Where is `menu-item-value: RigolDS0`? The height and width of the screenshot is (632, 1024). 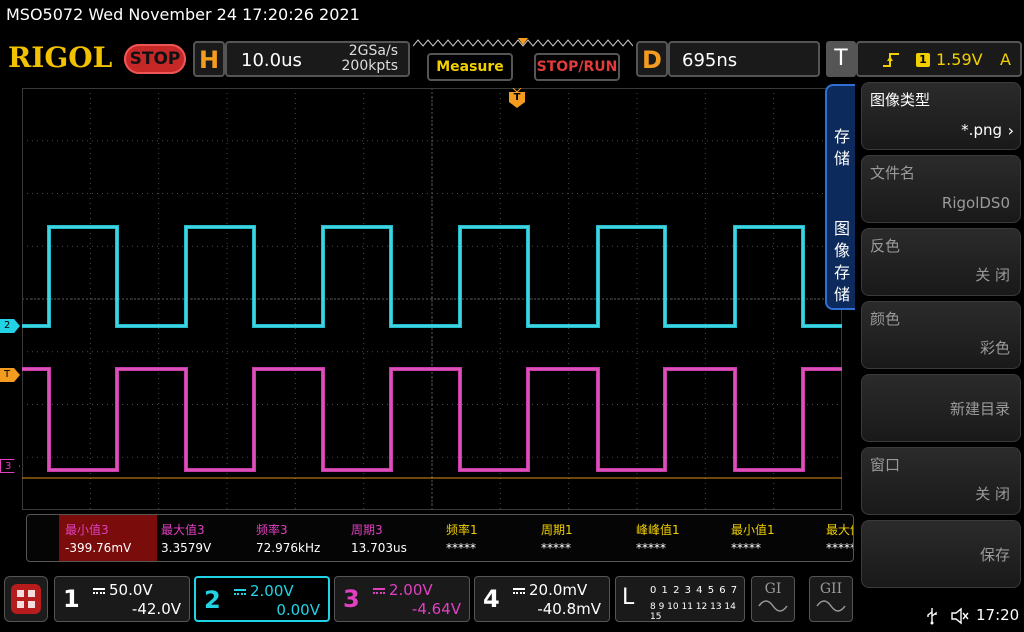
menu-item-value: RigolDS0 is located at coordinates (975, 203).